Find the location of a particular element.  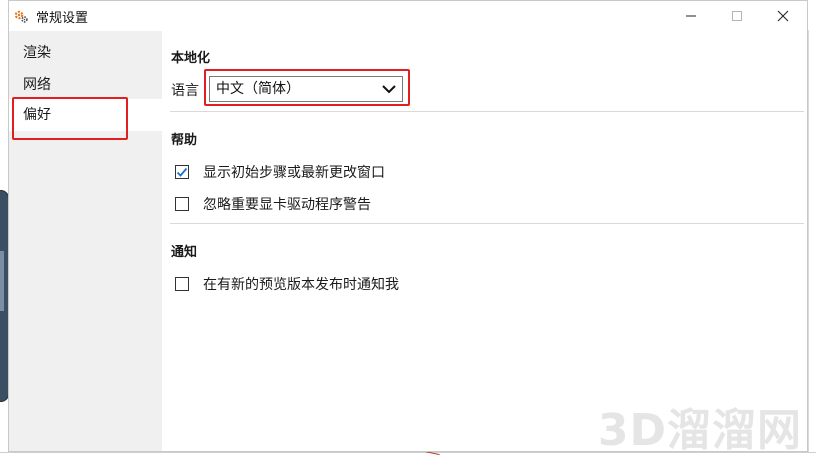

close-icon is located at coordinates (783, 16).